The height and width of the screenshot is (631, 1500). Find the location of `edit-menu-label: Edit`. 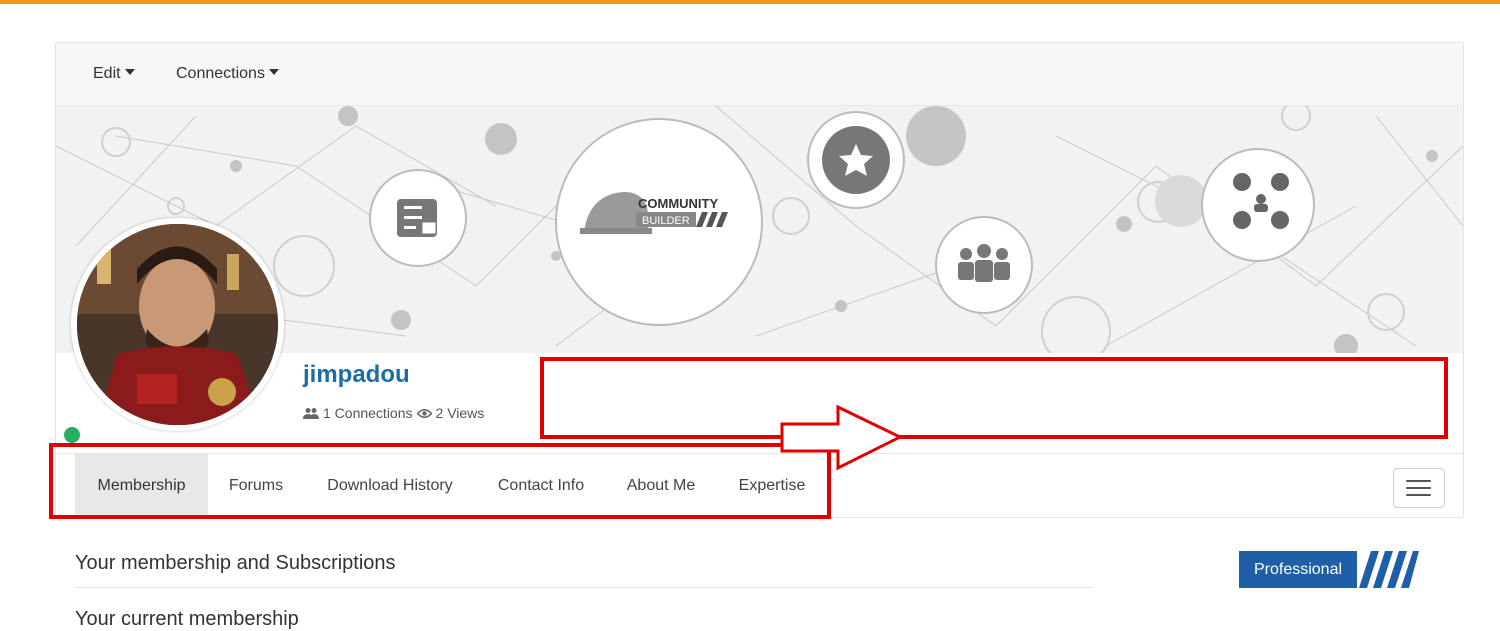

edit-menu-label: Edit is located at coordinates (107, 73).